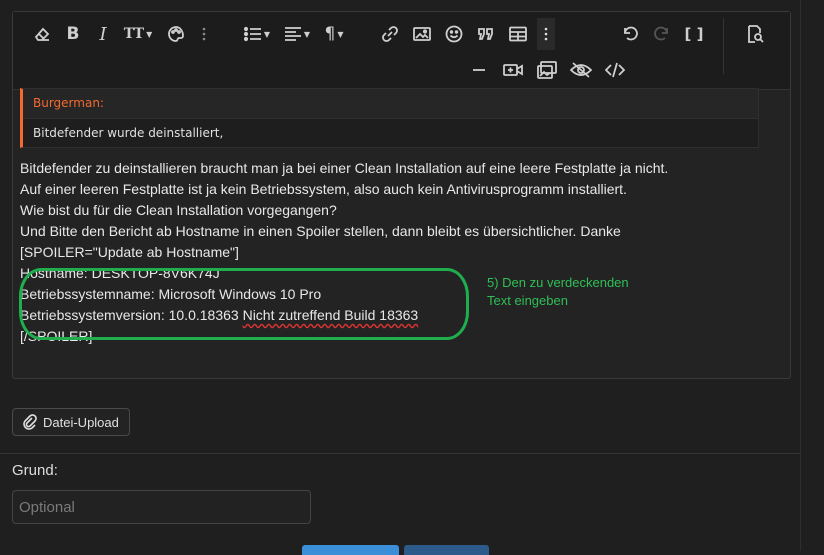  What do you see at coordinates (134, 34) in the screenshot?
I see `font-size-label: TT` at bounding box center [134, 34].